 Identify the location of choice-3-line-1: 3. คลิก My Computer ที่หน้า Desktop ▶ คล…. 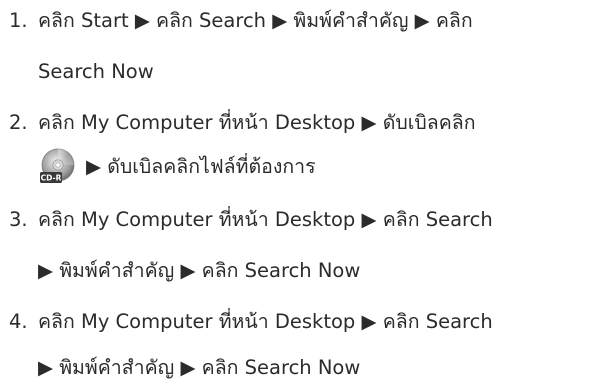
(302, 220).